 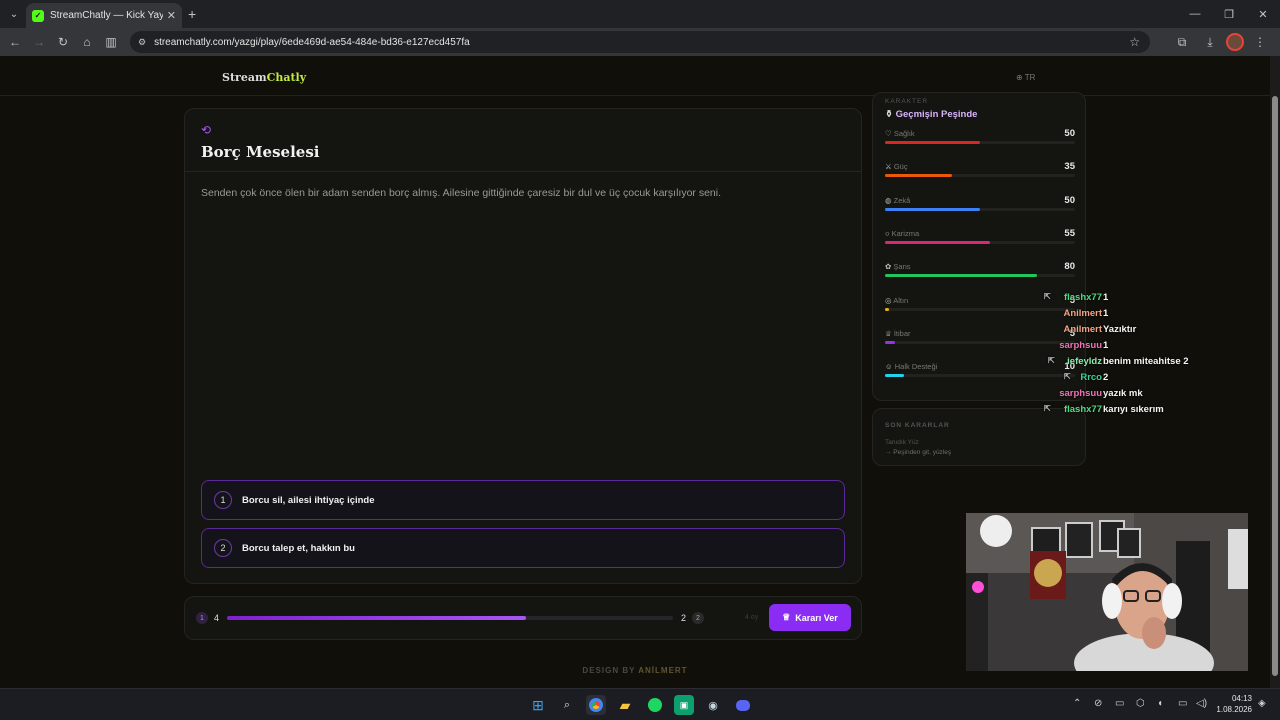 I want to click on stat-row: ○ Karizma 55, so click(x=980, y=238).